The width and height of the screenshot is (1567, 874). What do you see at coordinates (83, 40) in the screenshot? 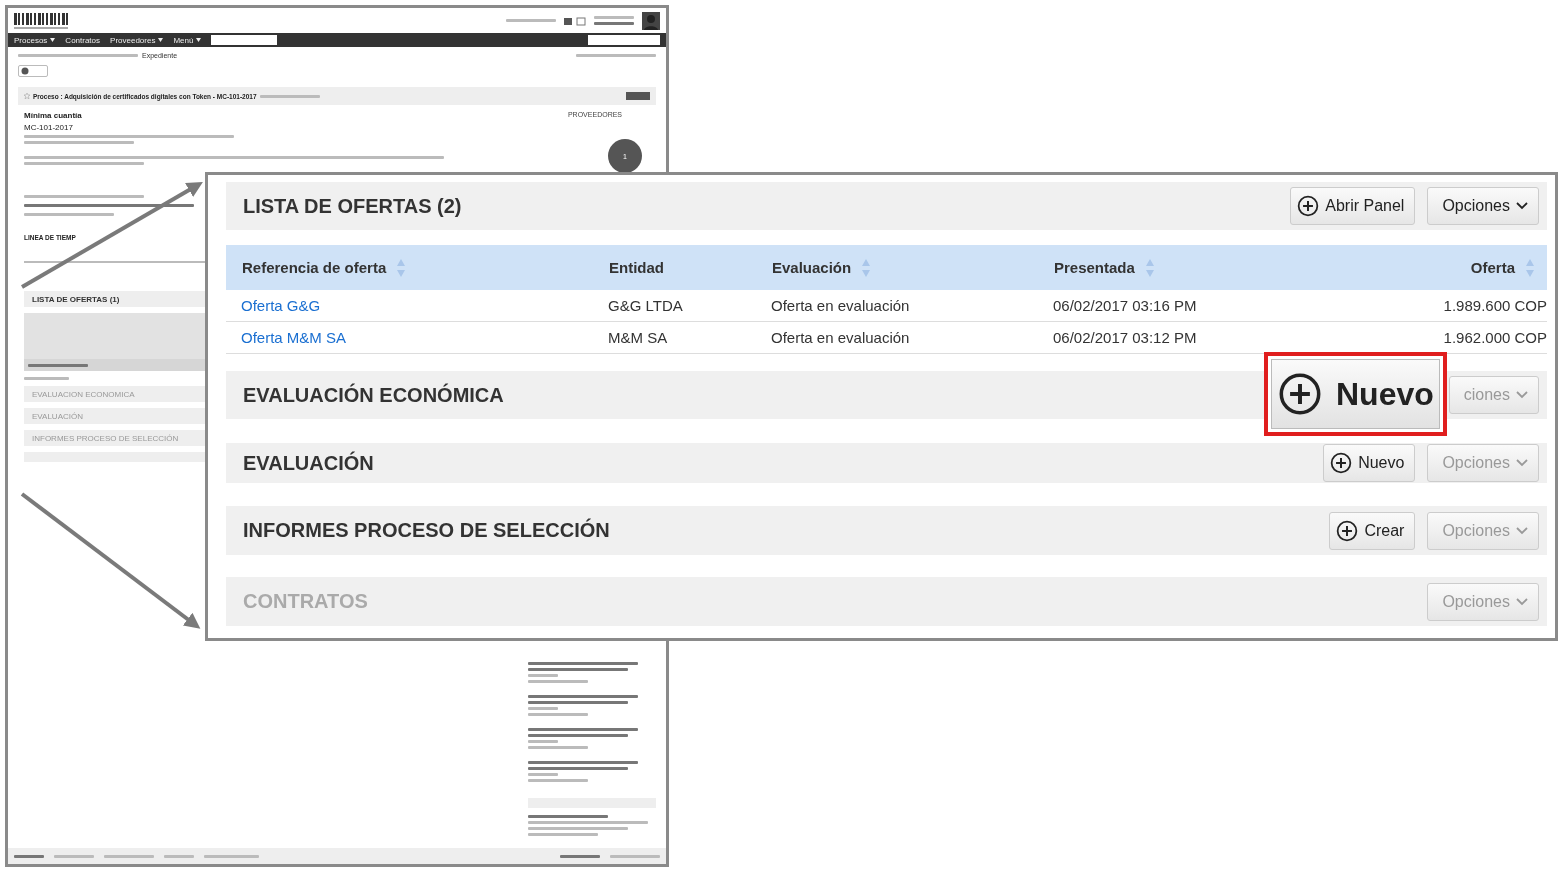
I see `nav-menu-item: Contratos` at bounding box center [83, 40].